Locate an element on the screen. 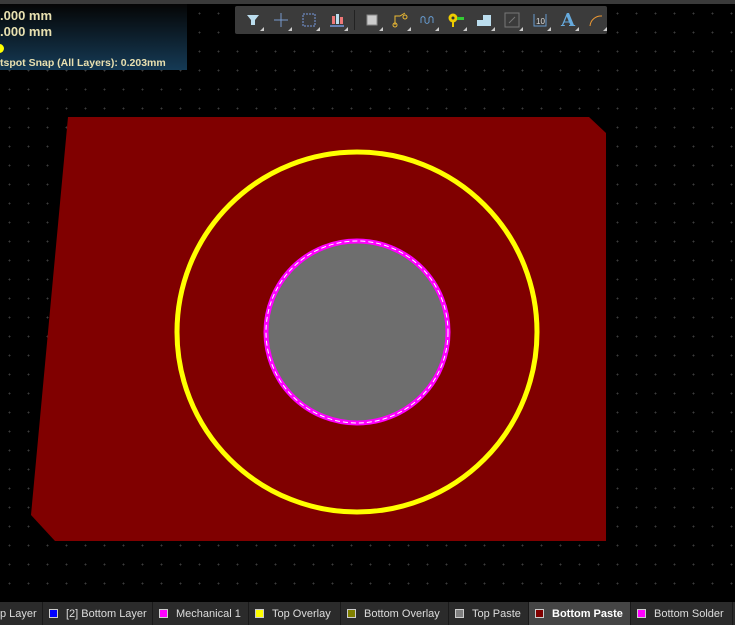 This screenshot has width=735, height=625. layer-tab-label: Bottom Solder is located at coordinates (689, 613).